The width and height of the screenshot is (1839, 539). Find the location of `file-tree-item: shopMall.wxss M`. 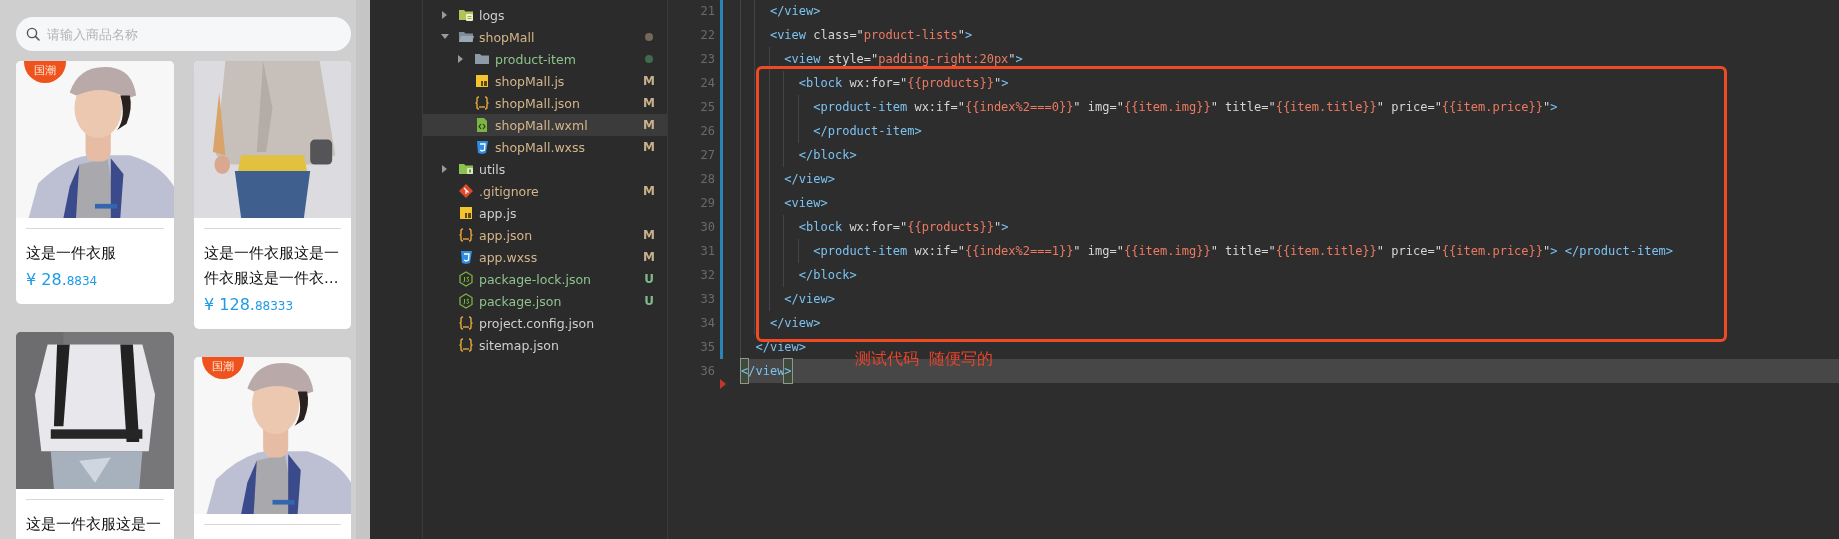

file-tree-item: shopMall.wxss M is located at coordinates (545, 147).